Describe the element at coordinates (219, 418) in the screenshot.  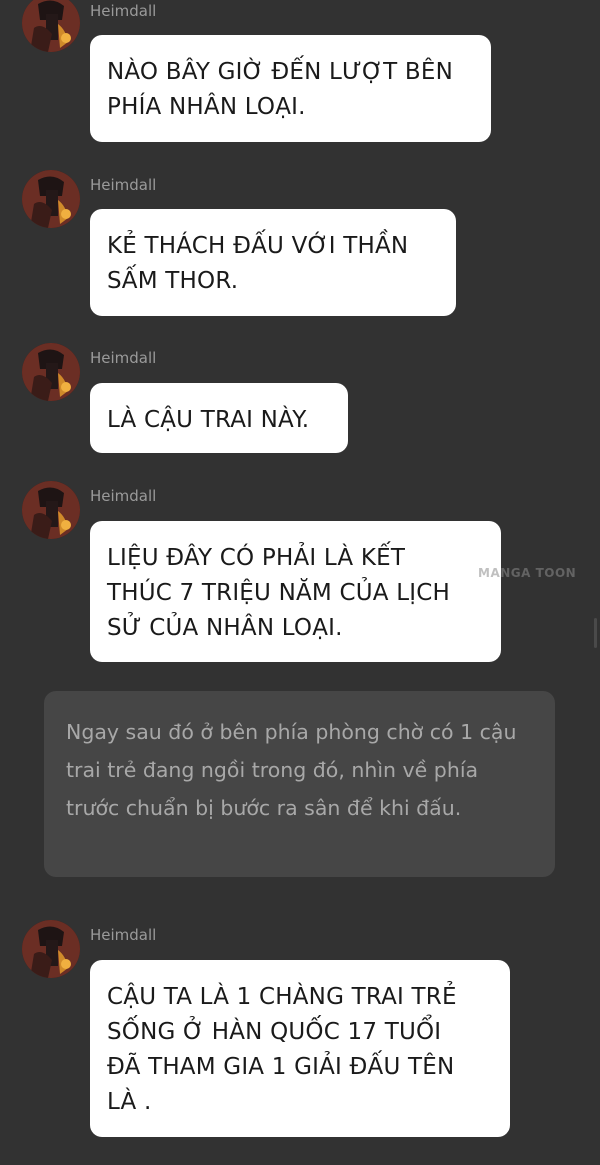
I see `message-bubble: LÀ CẬU TRAI NÀY.` at that location.